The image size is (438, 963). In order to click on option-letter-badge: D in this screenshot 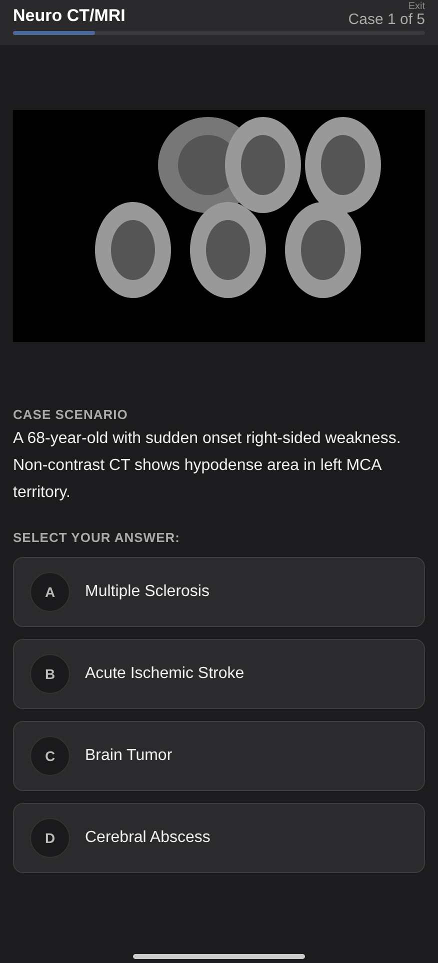, I will do `click(50, 838)`.